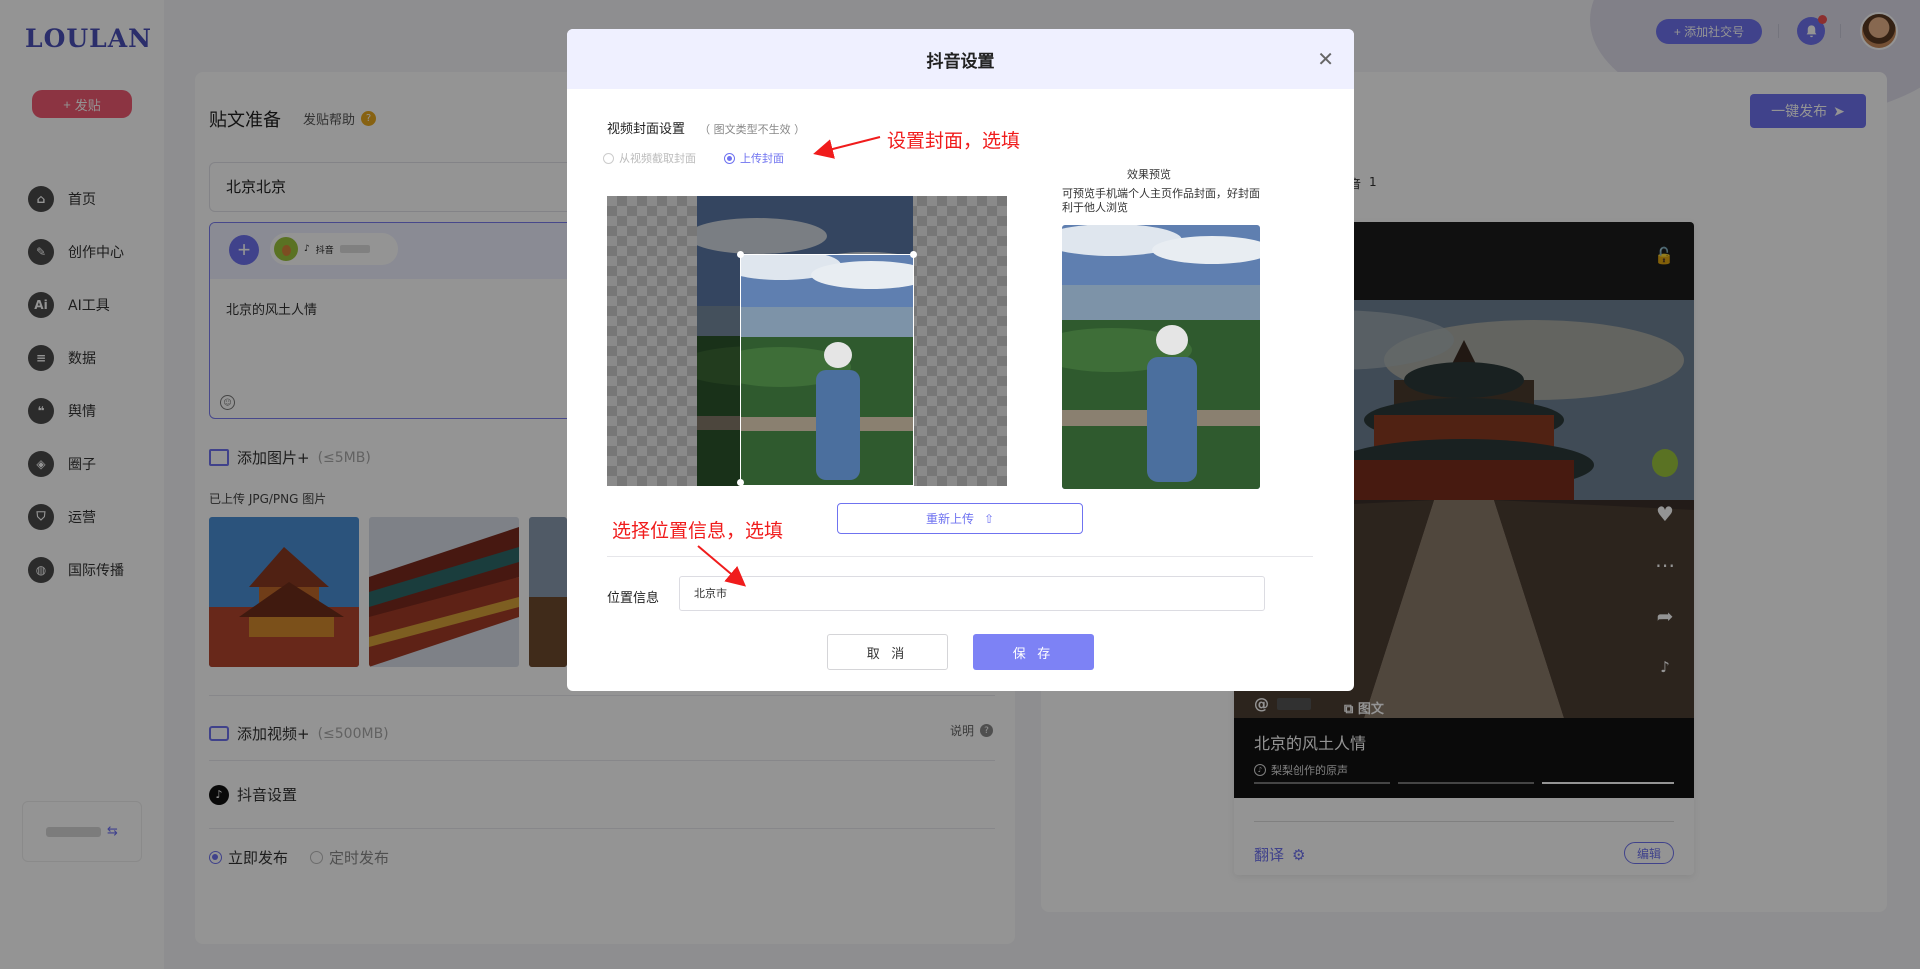 The height and width of the screenshot is (969, 1920). Describe the element at coordinates (657, 158) in the screenshot. I see `cover-from-video-label: 从视频截取封面` at that location.